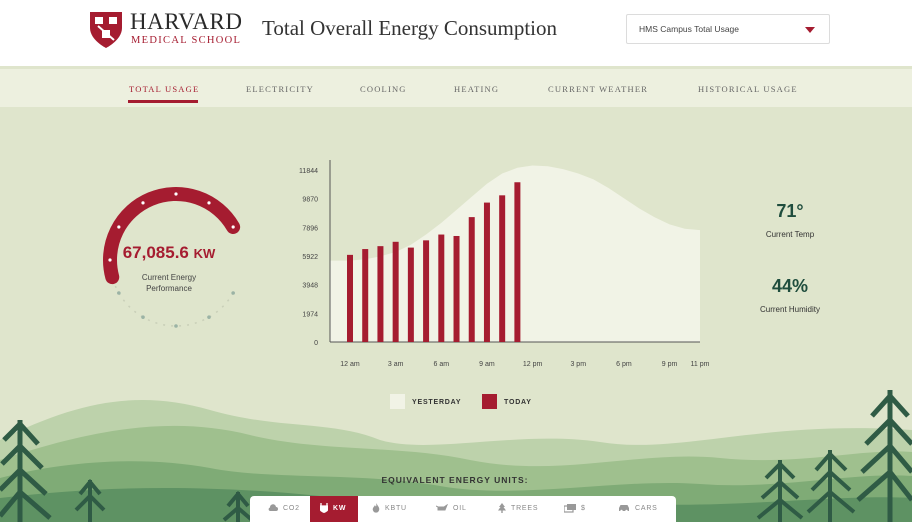 The width and height of the screenshot is (912, 522). I want to click on unit-kw-label: KW, so click(340, 508).